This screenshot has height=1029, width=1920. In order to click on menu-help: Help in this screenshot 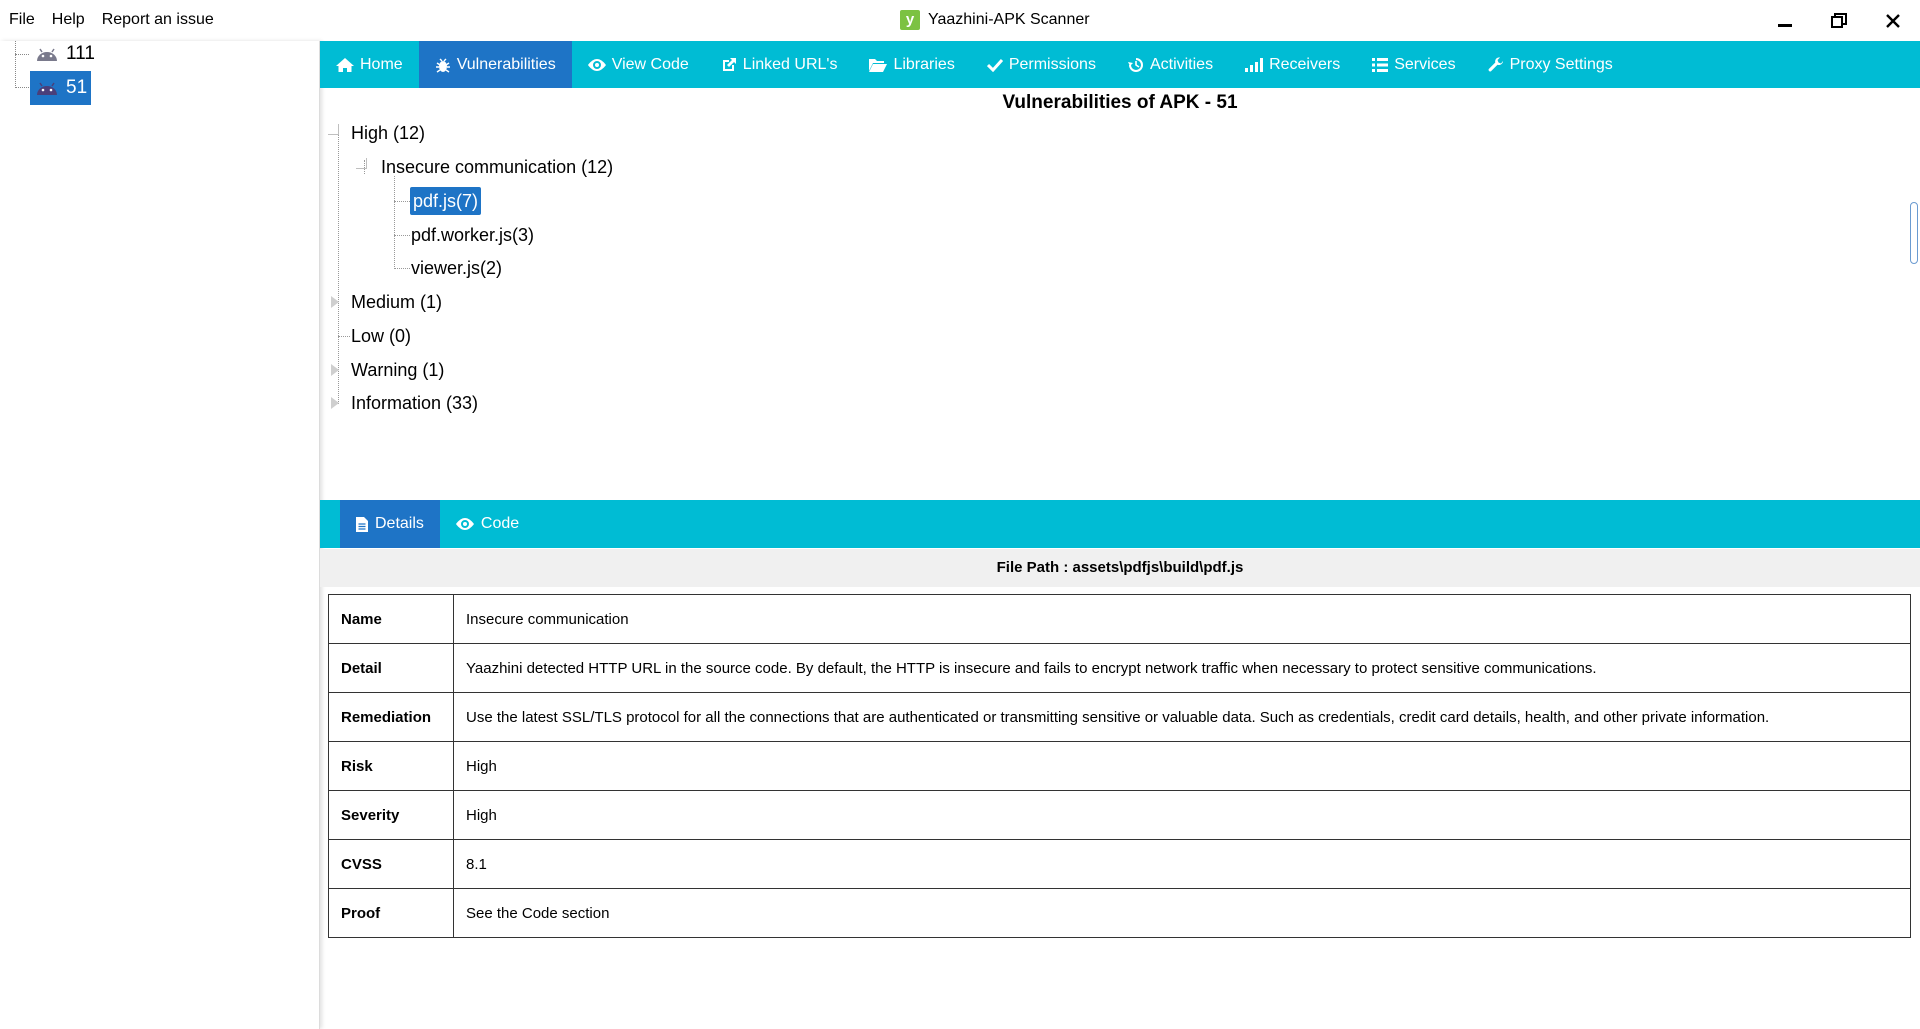, I will do `click(68, 20)`.